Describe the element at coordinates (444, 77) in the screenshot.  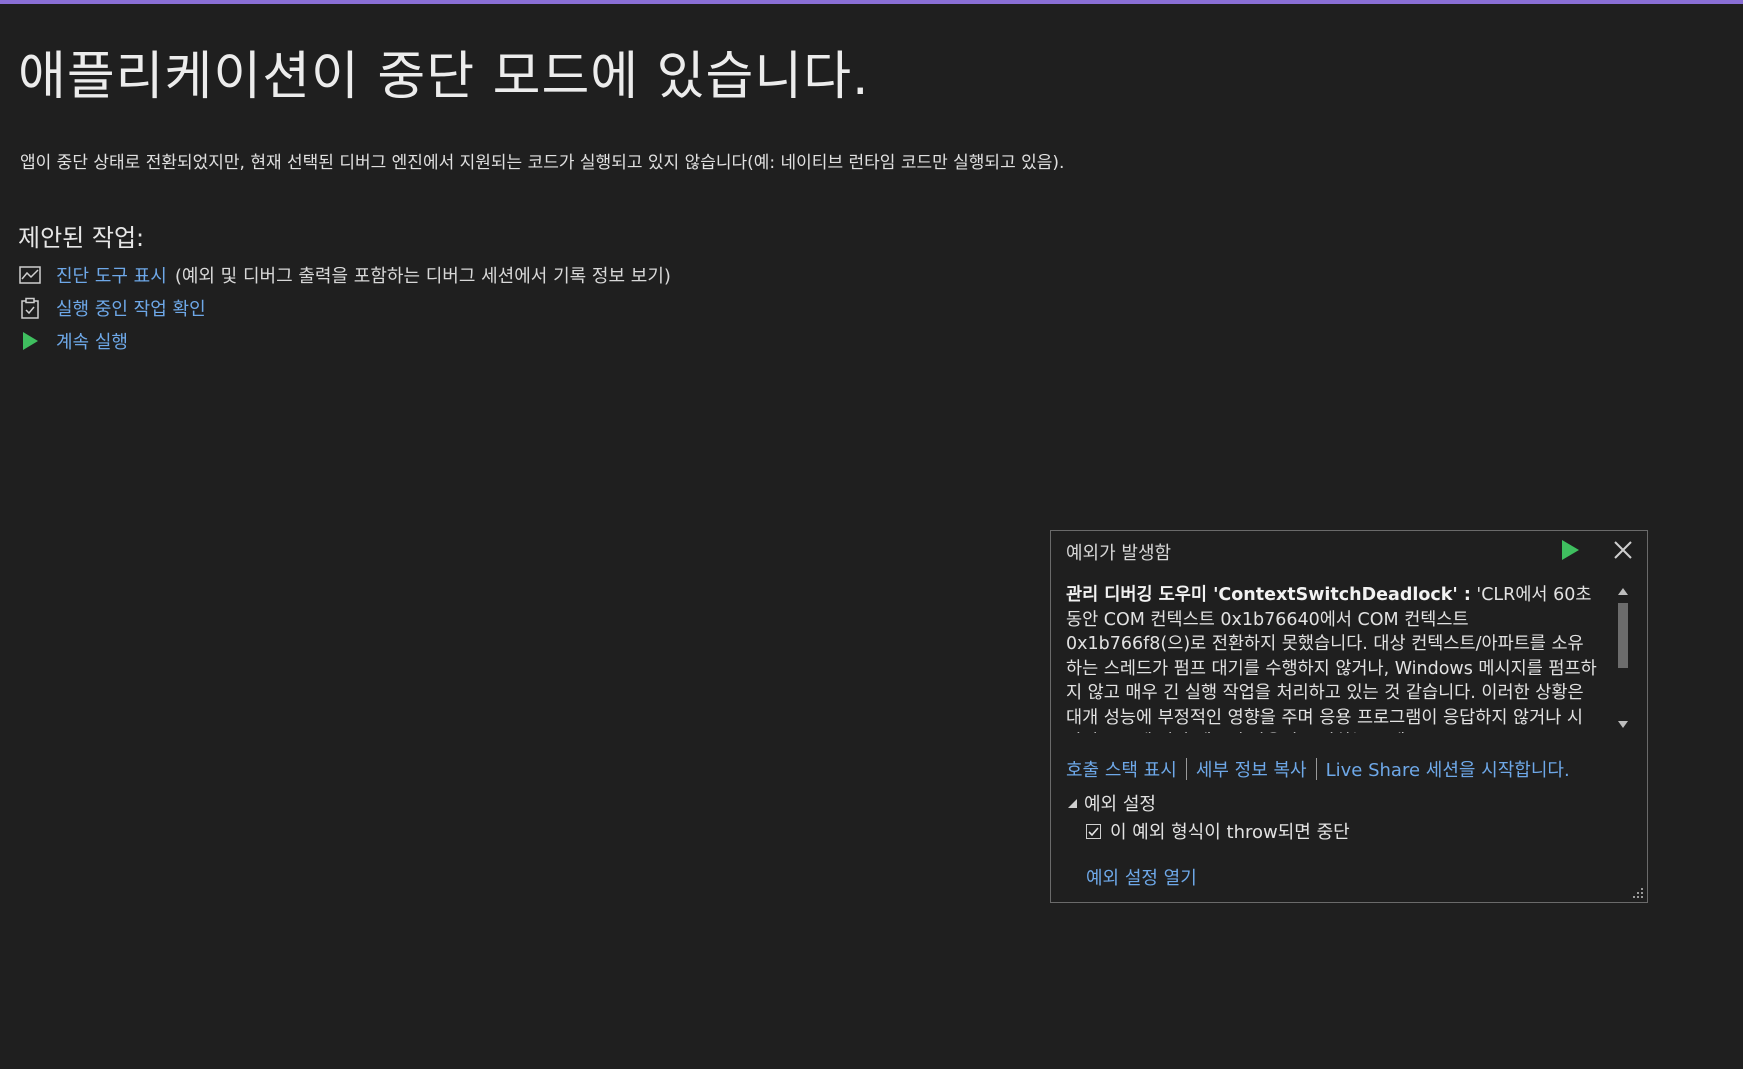
I see `page-title: 애플리케이션이 중단 모드에 있습니다.` at that location.